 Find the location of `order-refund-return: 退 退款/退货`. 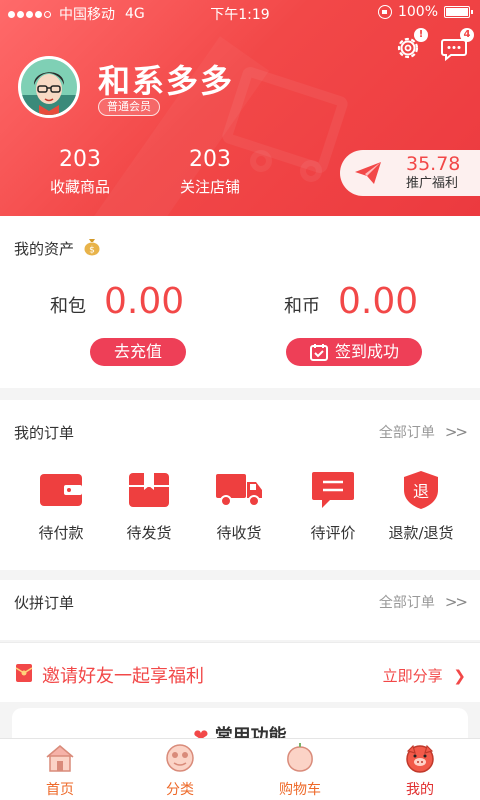

order-refund-return: 退 退款/退货 is located at coordinates (421, 506).